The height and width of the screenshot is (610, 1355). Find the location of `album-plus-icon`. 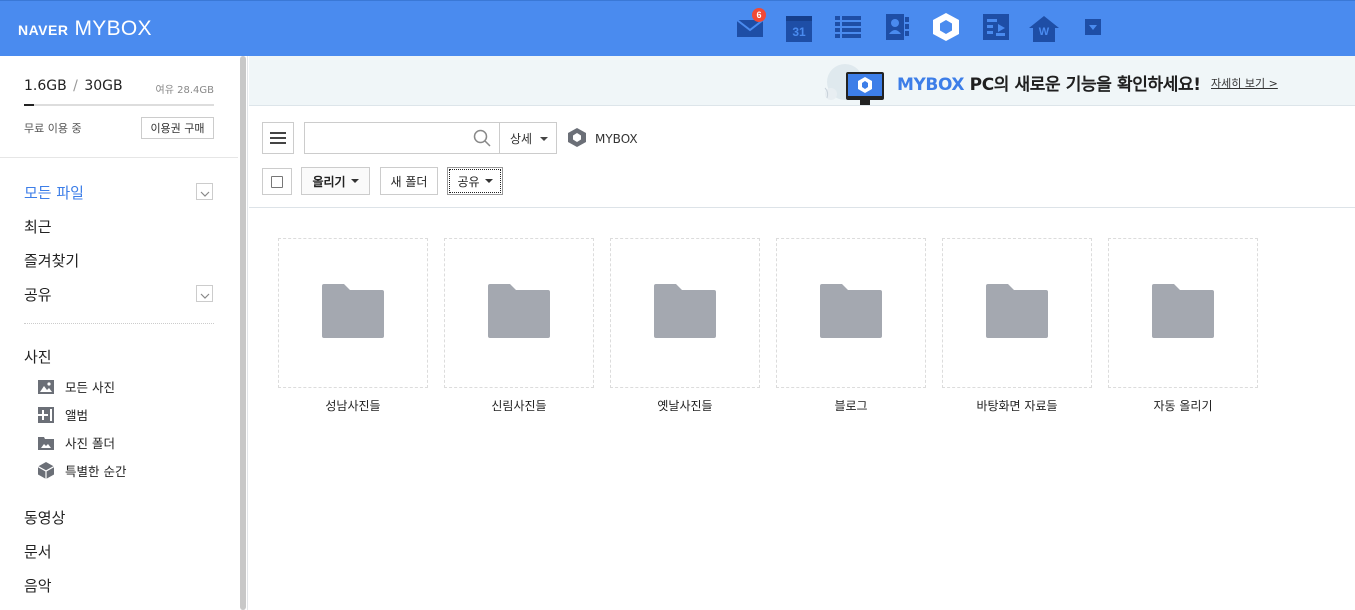

album-plus-icon is located at coordinates (46, 414).